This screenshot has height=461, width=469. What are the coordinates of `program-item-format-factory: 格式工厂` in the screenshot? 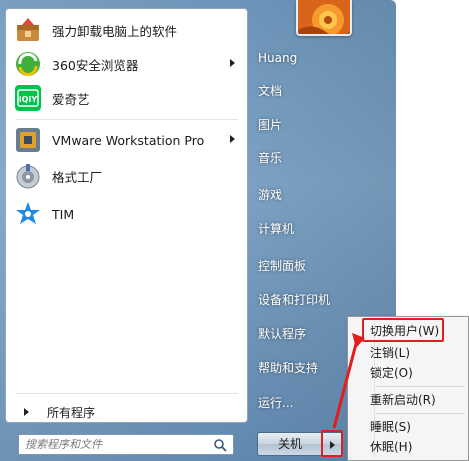 It's located at (126, 176).